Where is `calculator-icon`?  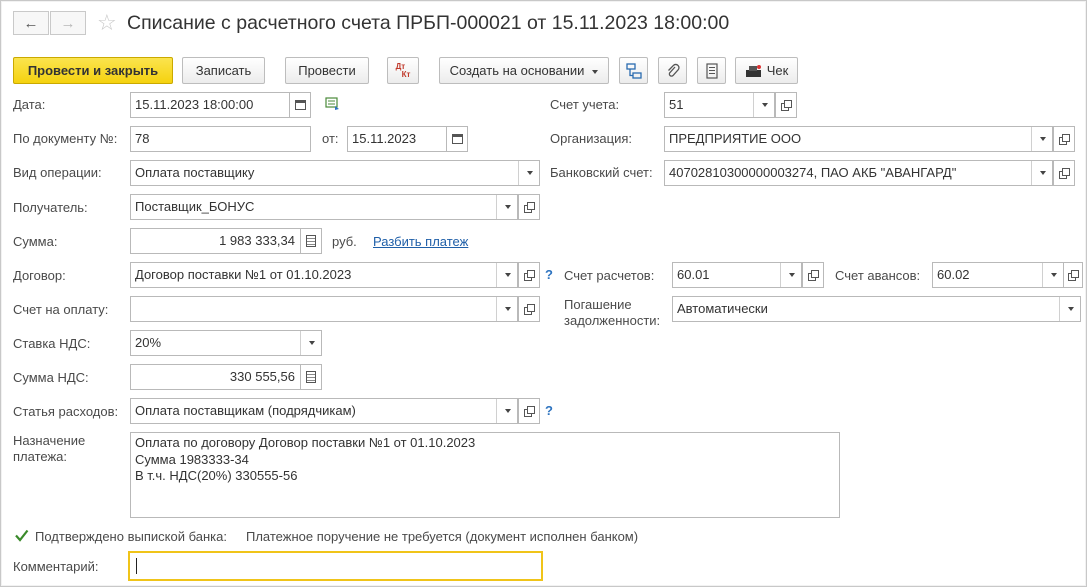 calculator-icon is located at coordinates (311, 377).